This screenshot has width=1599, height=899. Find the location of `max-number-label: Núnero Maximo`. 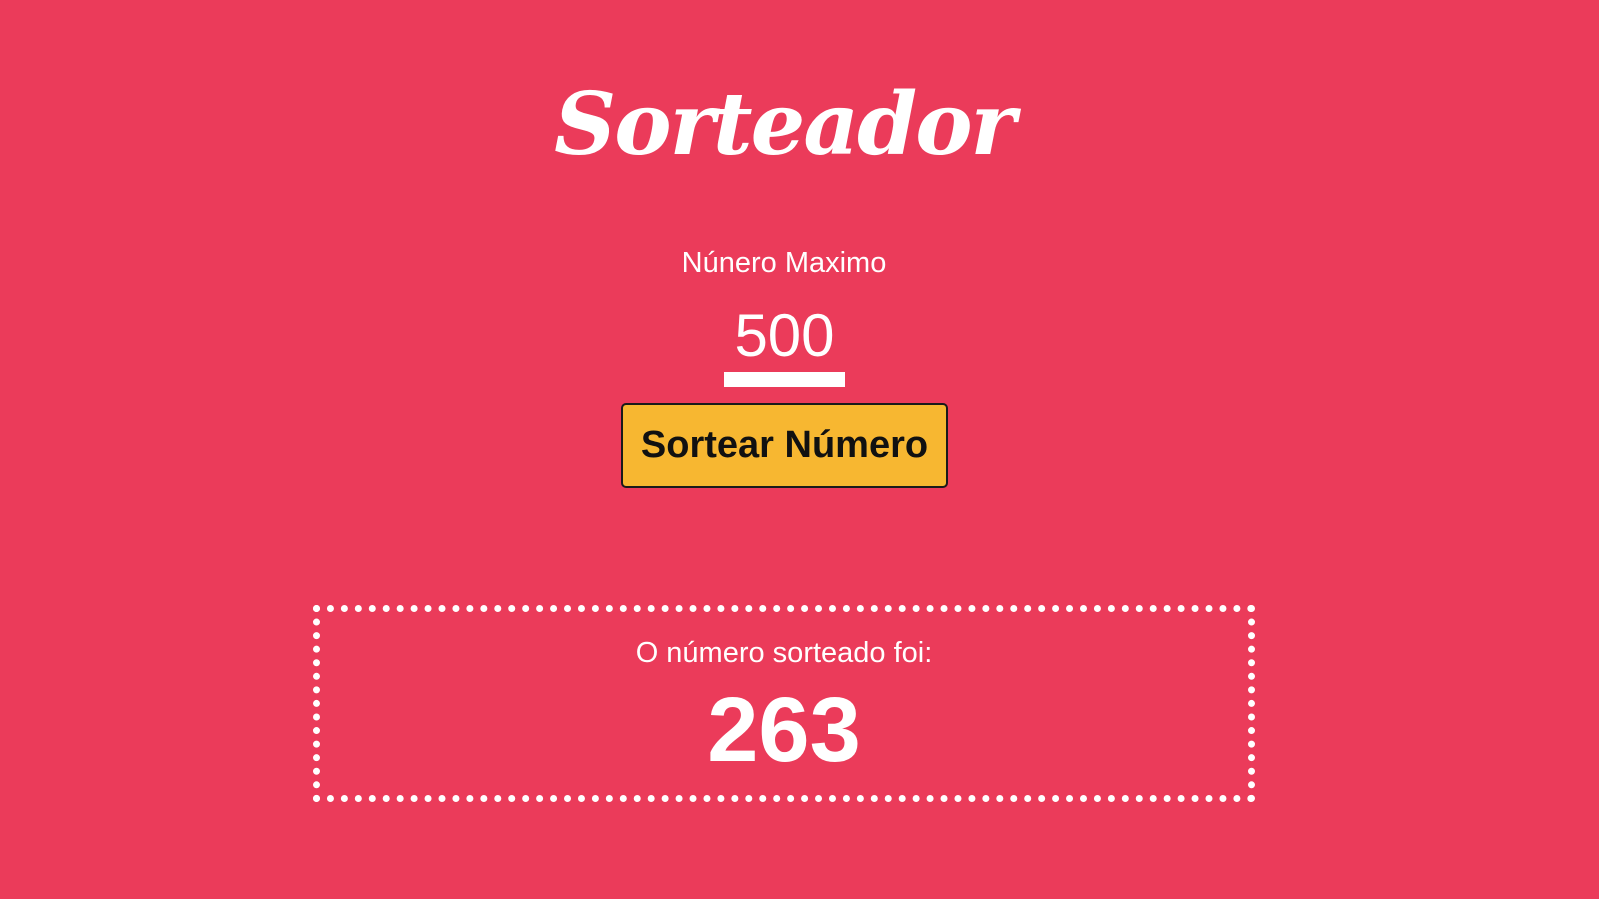

max-number-label: Núnero Maximo is located at coordinates (784, 263).